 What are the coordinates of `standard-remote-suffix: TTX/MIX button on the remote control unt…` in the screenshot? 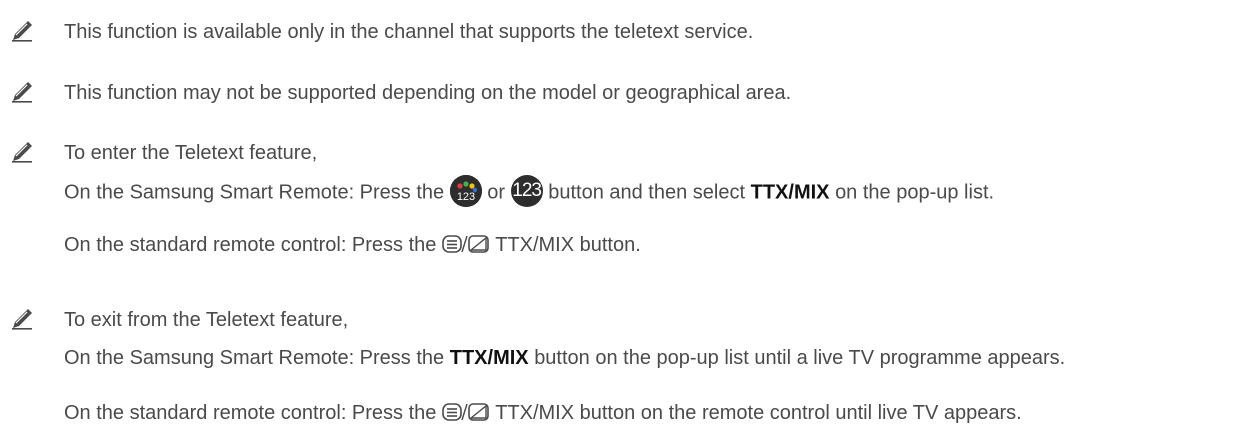 It's located at (758, 413).